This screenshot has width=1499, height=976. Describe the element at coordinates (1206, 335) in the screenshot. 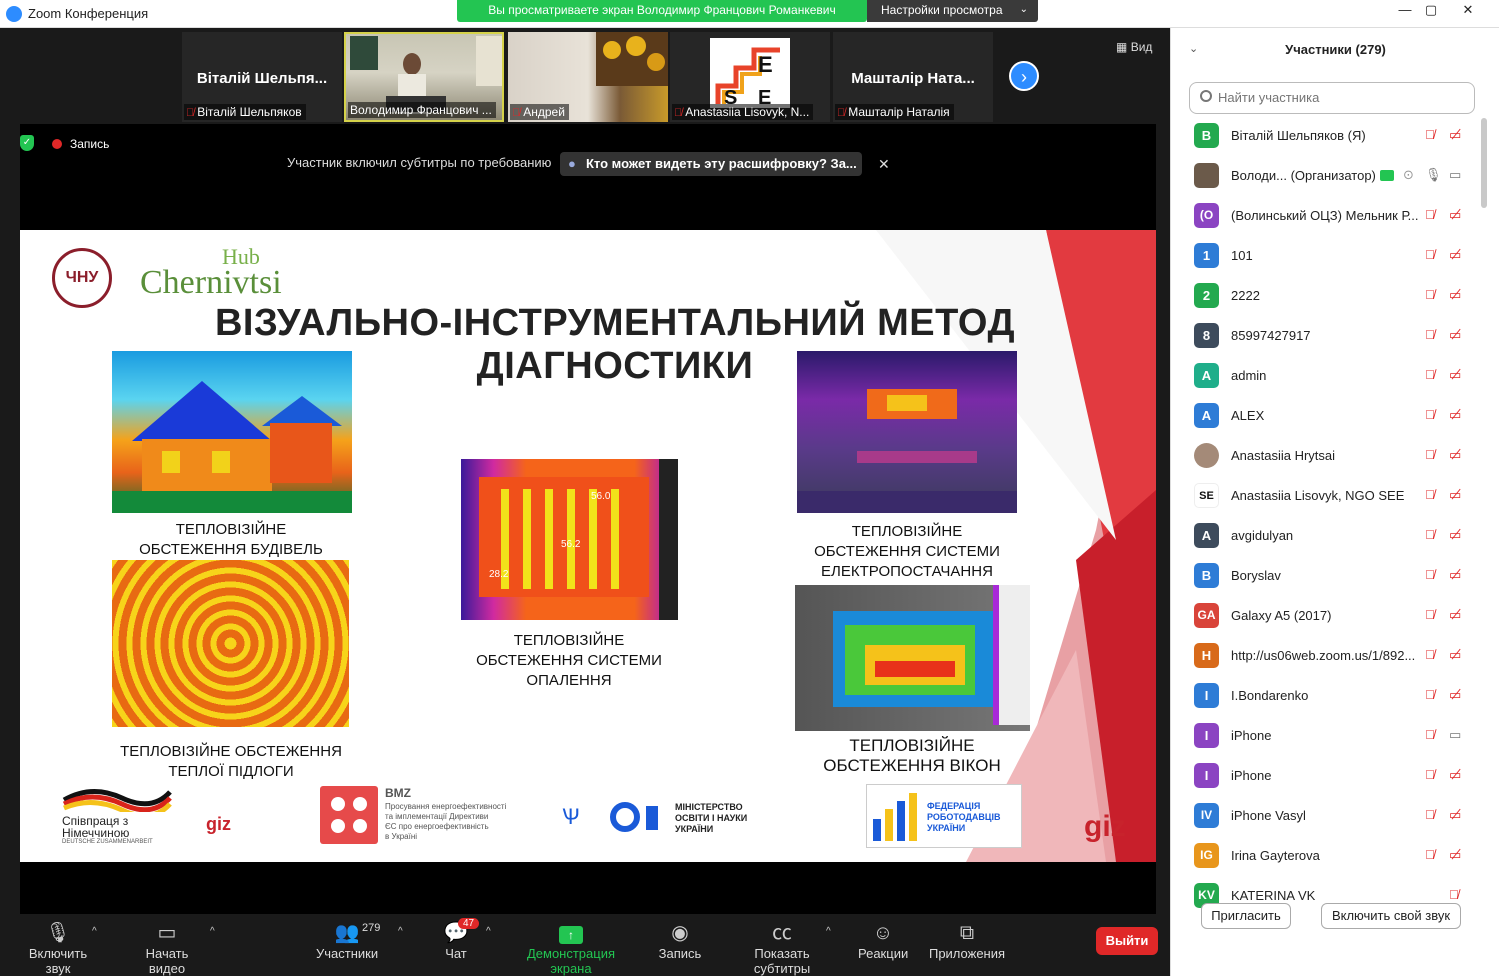

I see `avatar: 8` at that location.